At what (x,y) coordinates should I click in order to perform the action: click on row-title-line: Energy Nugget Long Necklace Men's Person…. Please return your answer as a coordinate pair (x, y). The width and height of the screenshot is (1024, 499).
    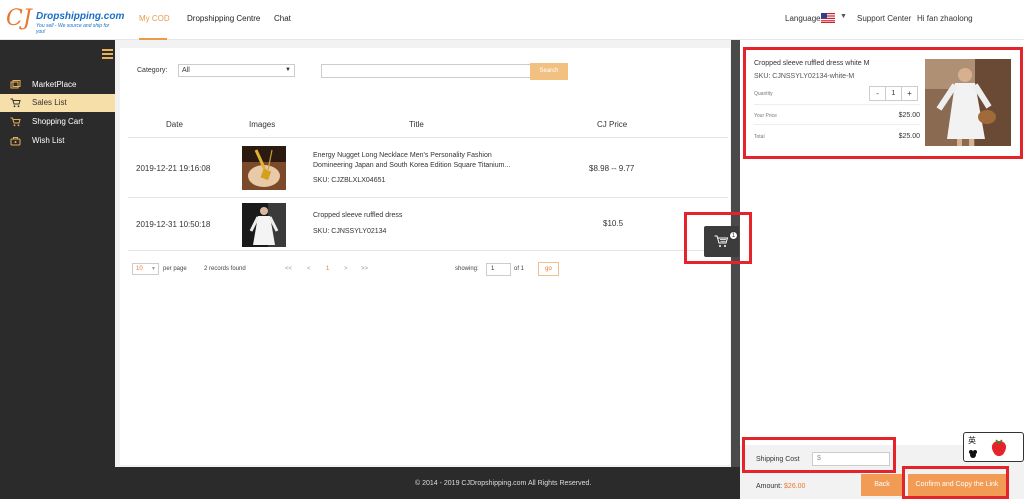
    Looking at the image, I should click on (402, 155).